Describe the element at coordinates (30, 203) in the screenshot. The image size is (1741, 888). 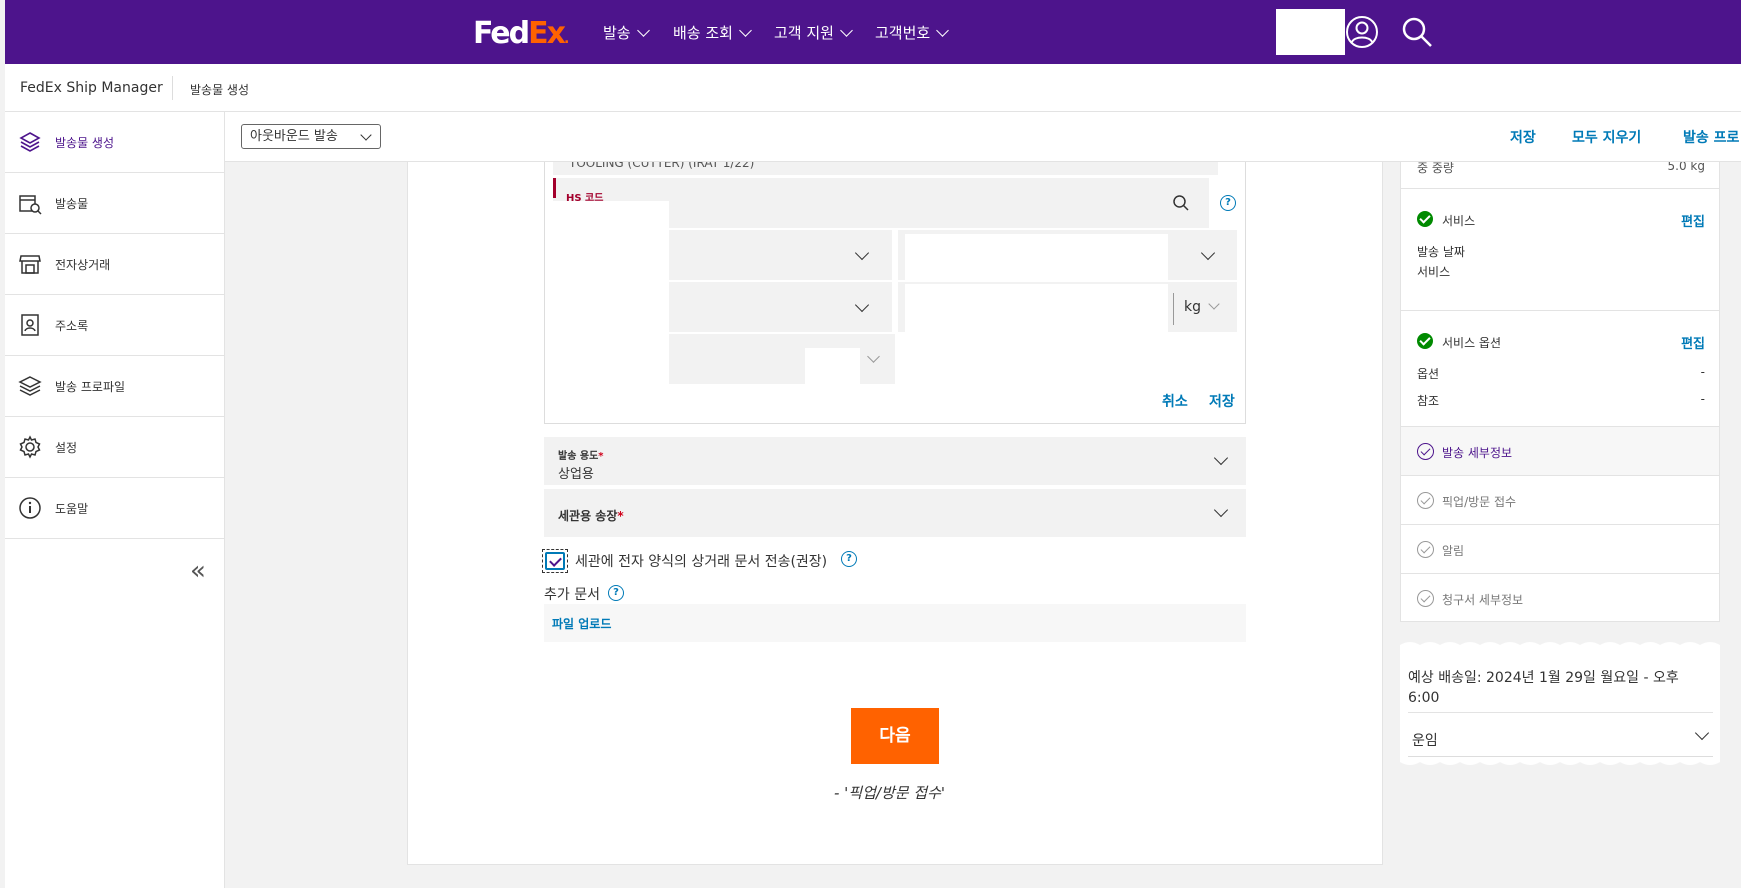
I see `package-search-icon` at that location.